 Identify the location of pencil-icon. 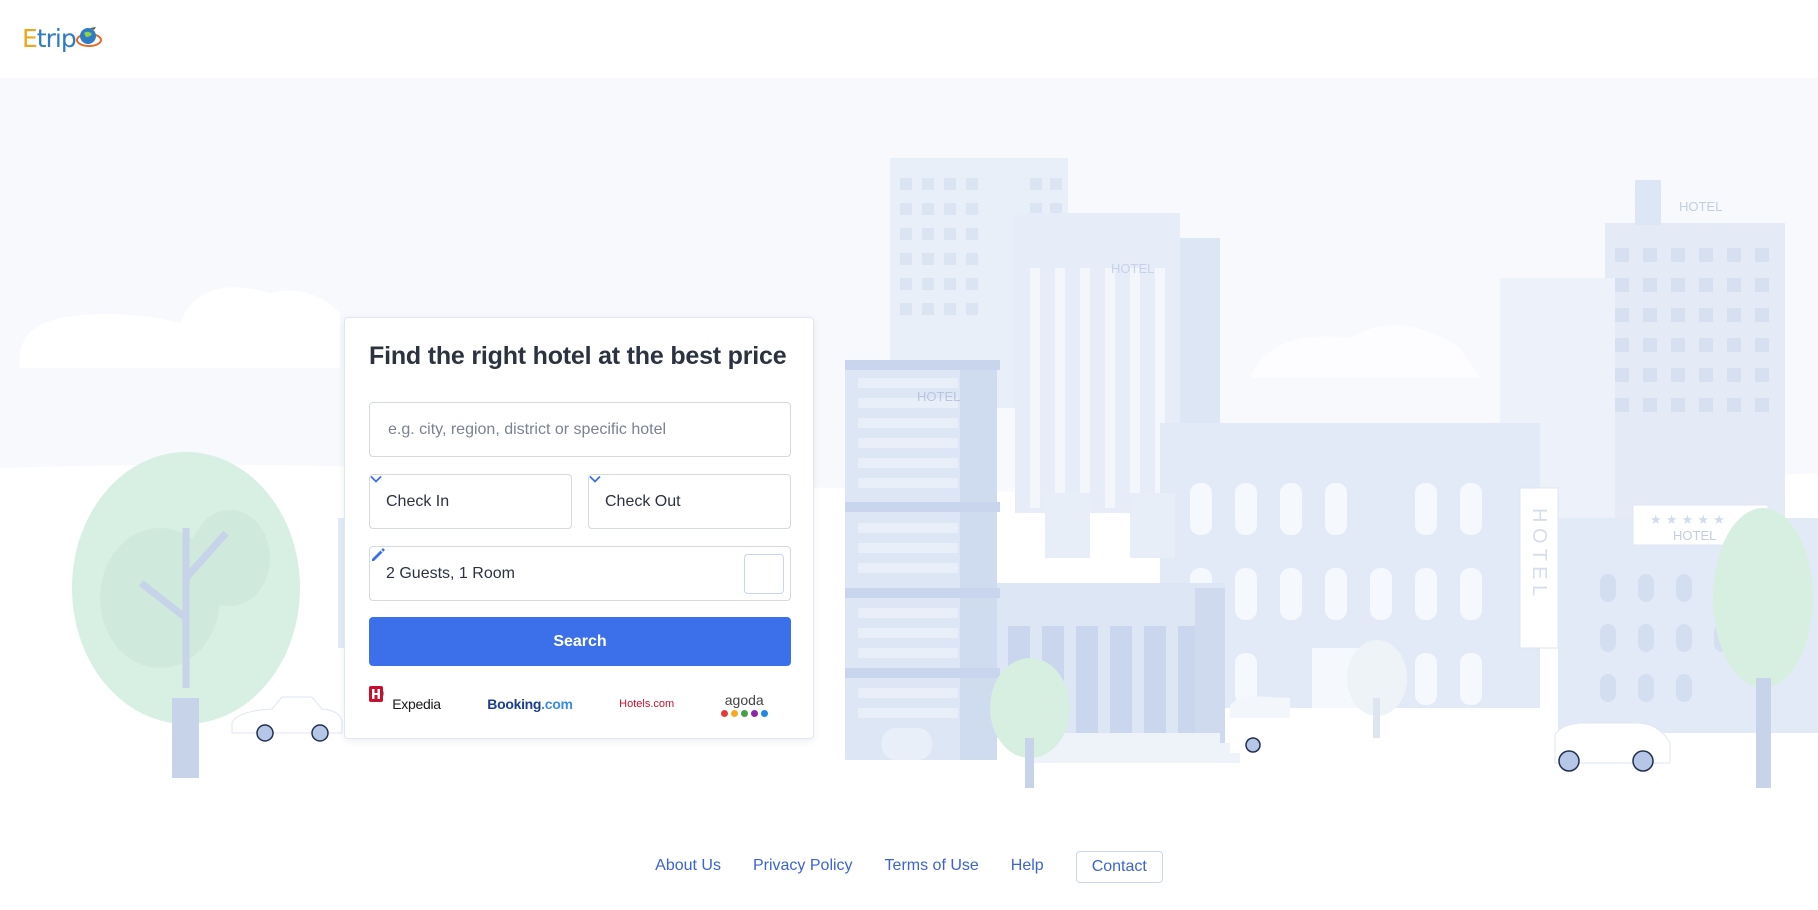
(378, 554).